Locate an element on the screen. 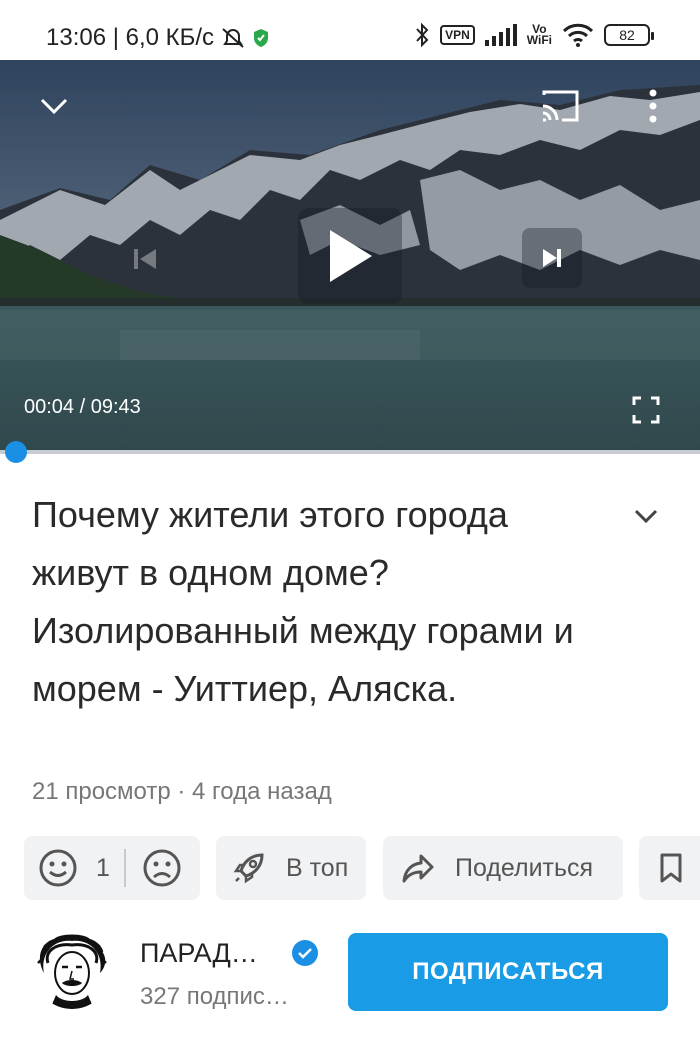 The height and width of the screenshot is (1045, 700). top-button: В топ is located at coordinates (291, 868).